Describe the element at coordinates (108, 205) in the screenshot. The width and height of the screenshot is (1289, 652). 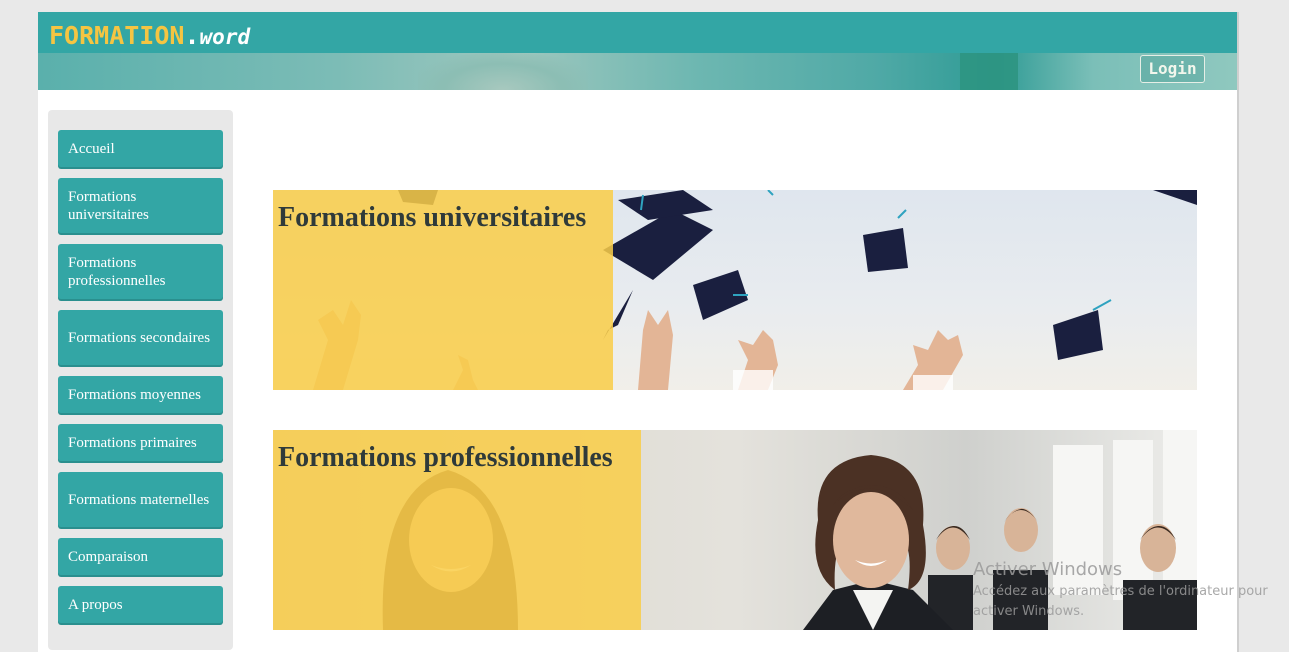
I see `sidebar-item-label: Formations universitaires` at that location.